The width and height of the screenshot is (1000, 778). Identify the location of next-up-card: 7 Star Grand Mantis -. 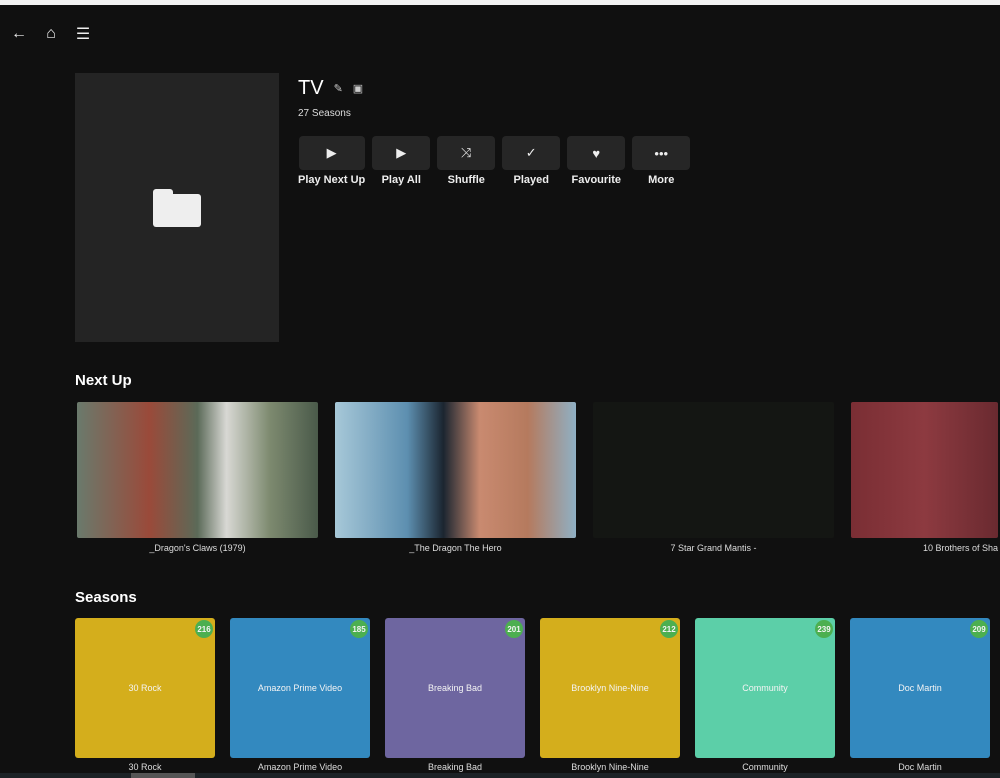
(713, 477).